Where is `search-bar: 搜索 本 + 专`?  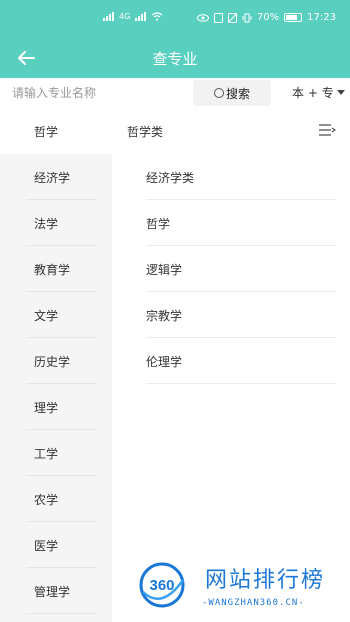 search-bar: 搜索 本 + 专 is located at coordinates (175, 93).